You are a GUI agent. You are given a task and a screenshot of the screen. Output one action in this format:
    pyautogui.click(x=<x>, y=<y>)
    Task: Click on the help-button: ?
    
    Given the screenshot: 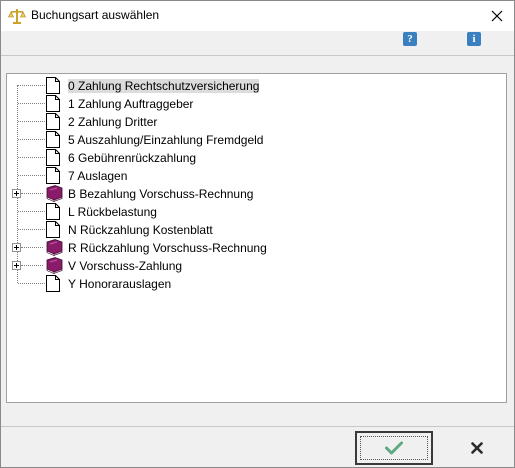 What is the action you would take?
    pyautogui.click(x=410, y=39)
    